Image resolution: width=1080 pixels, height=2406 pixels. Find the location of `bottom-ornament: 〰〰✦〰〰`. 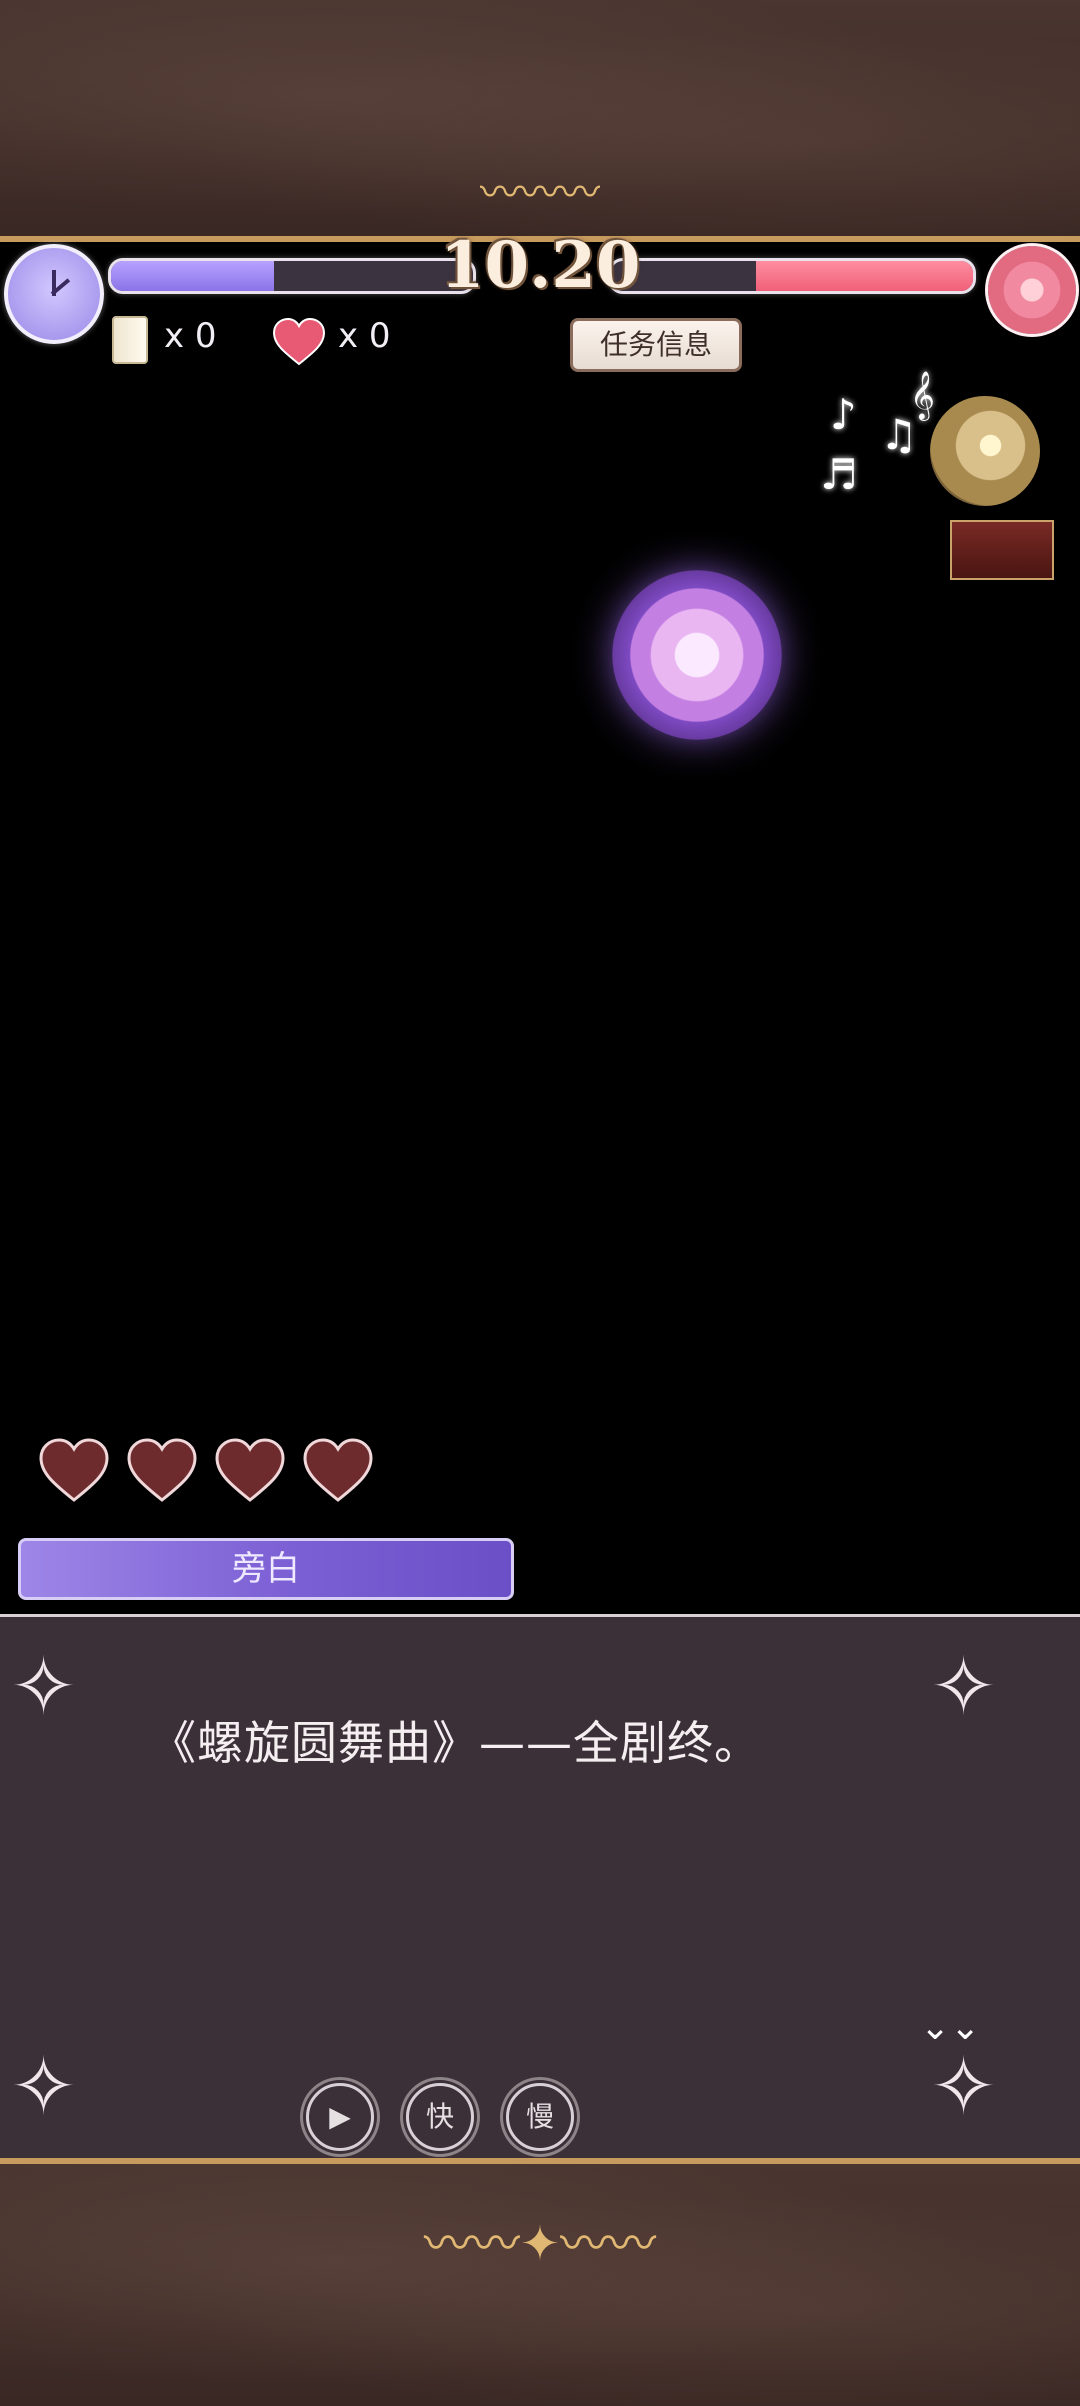

bottom-ornament: 〰〰✦〰〰 is located at coordinates (540, 2244).